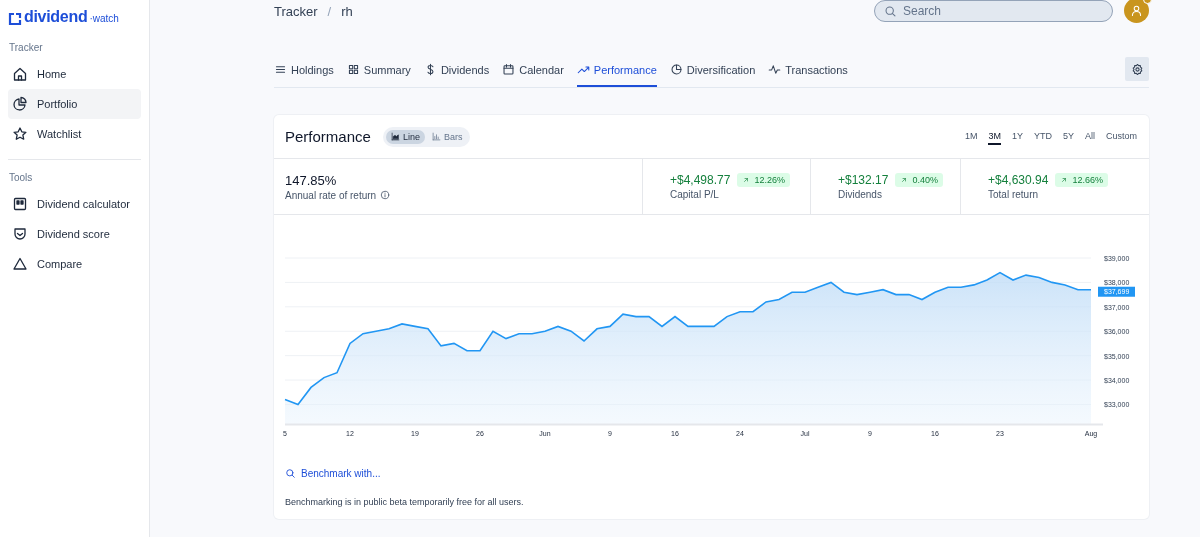 Image resolution: width=1200 pixels, height=537 pixels. I want to click on area-chart-icon, so click(395, 136).